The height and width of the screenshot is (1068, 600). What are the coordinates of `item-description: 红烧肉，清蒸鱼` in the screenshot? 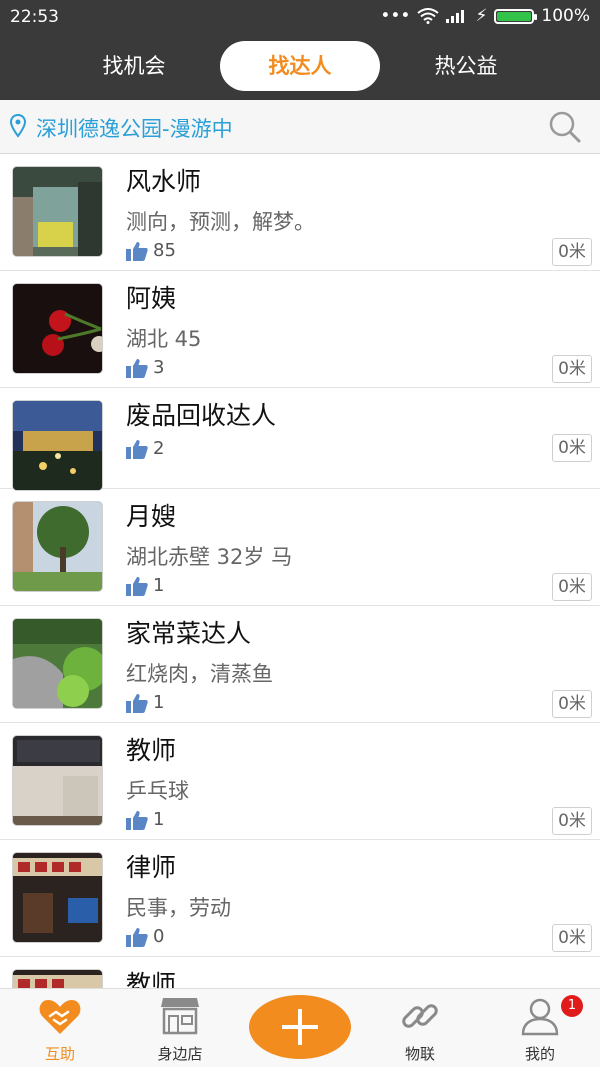 It's located at (199, 674).